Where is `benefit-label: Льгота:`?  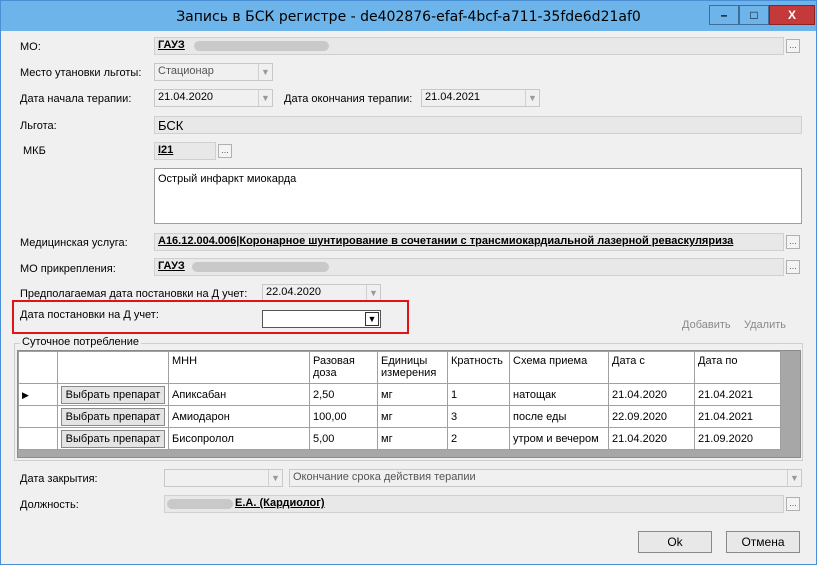
benefit-label: Льгота: is located at coordinates (38, 126).